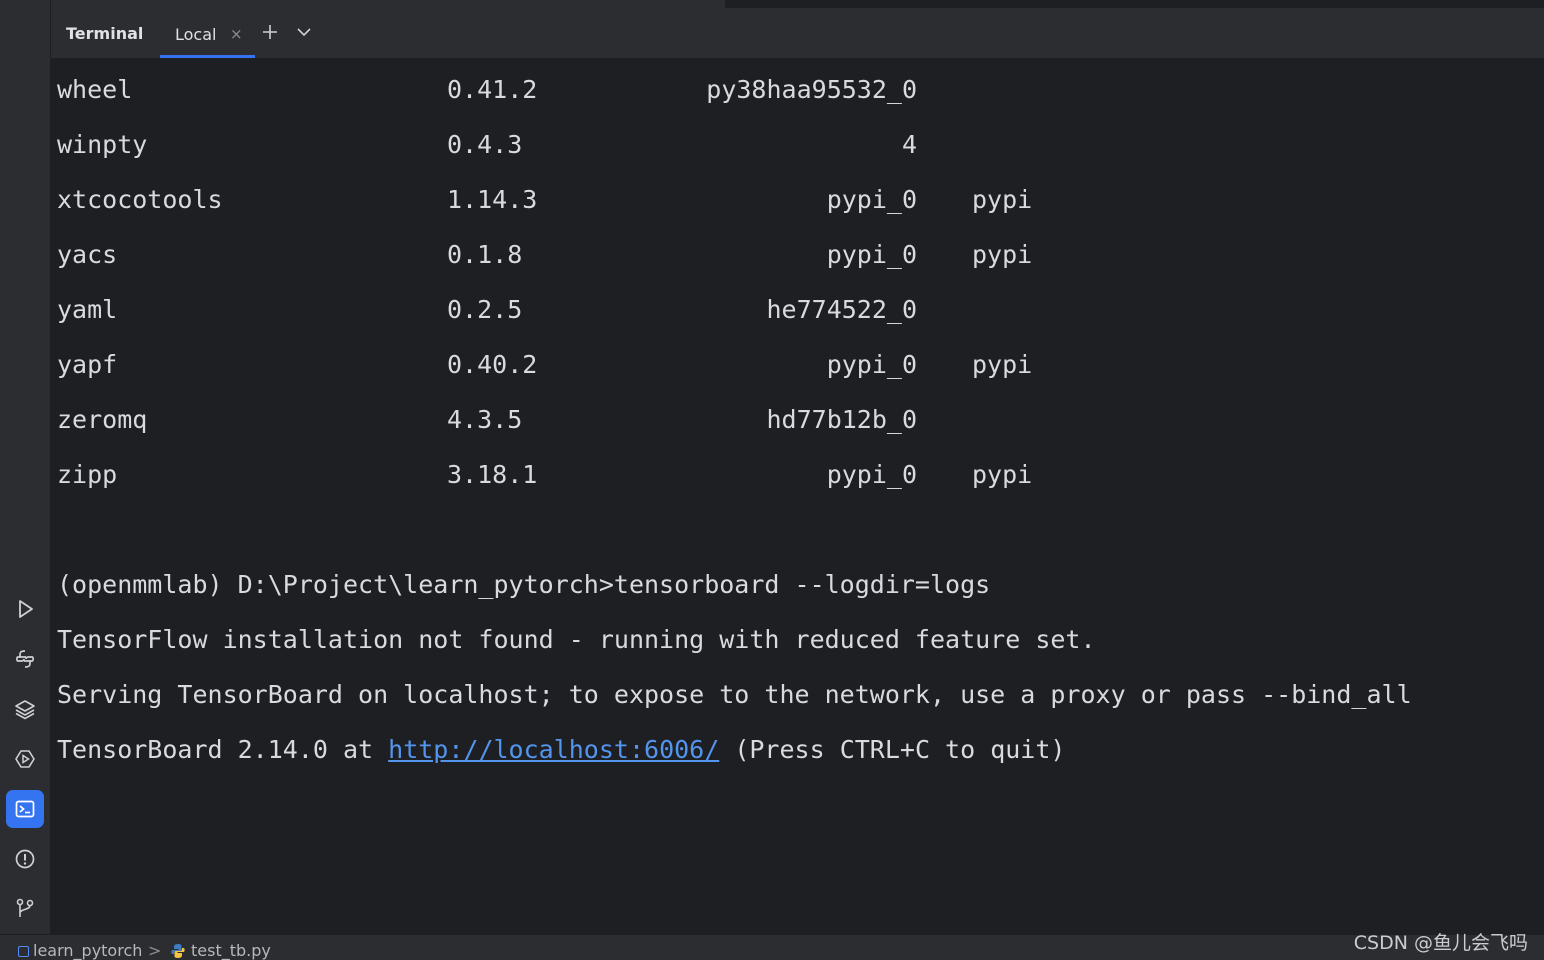  What do you see at coordinates (25, 709) in the screenshot?
I see `layers-icon` at bounding box center [25, 709].